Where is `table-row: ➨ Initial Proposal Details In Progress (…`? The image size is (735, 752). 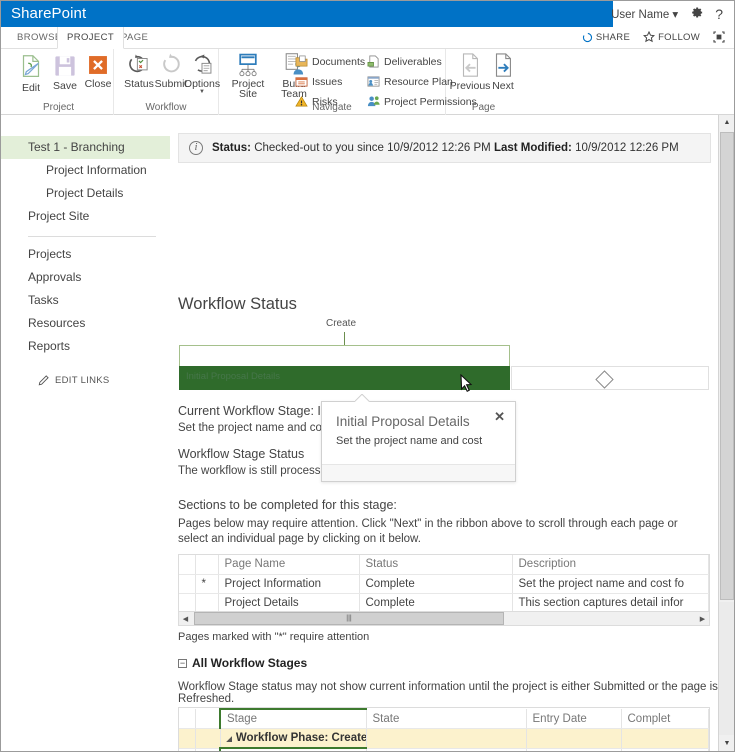 table-row: ➨ Initial Proposal Details In Progress (… is located at coordinates (444, 749).